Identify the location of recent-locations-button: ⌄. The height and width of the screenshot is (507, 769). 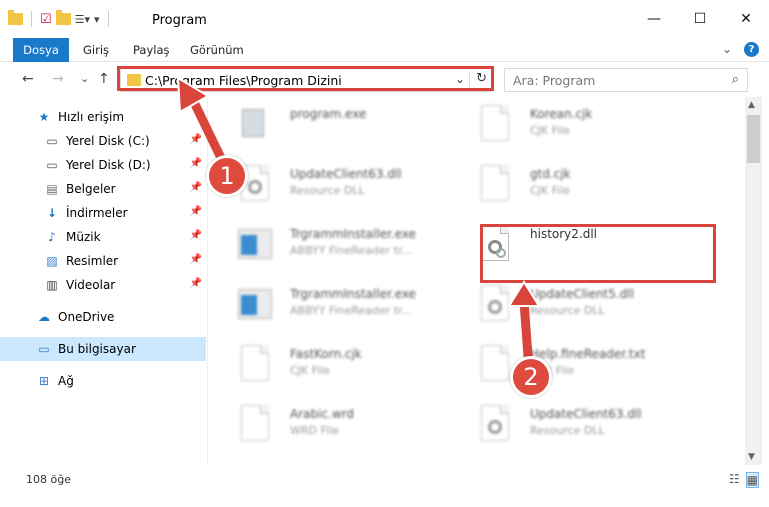
(84, 78).